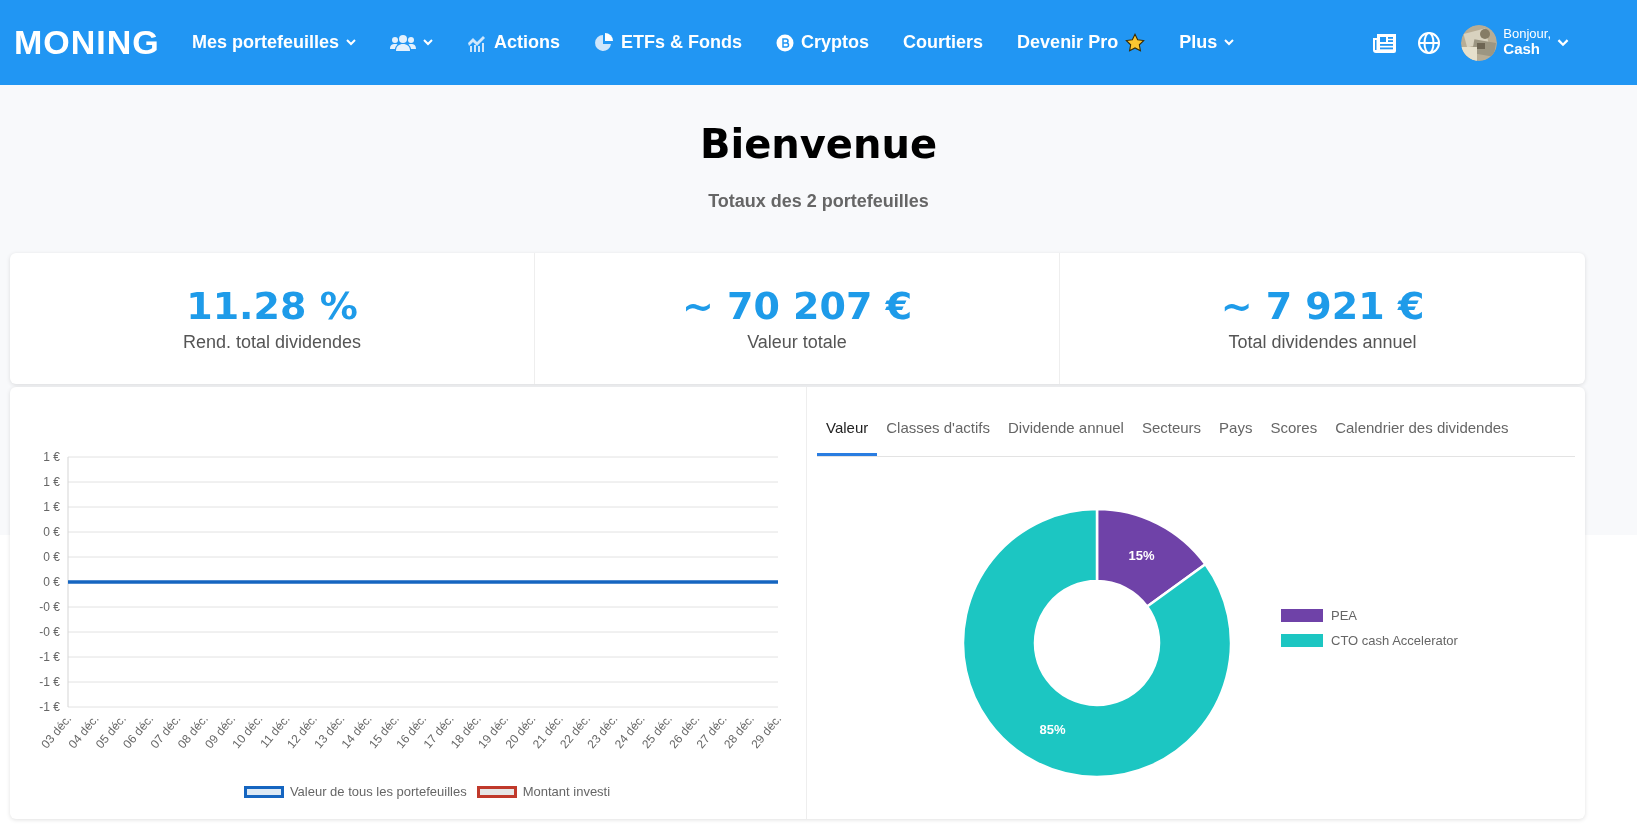 The width and height of the screenshot is (1637, 837). Describe the element at coordinates (797, 306) in the screenshot. I see `stat-value: ~ 70 207 €` at that location.